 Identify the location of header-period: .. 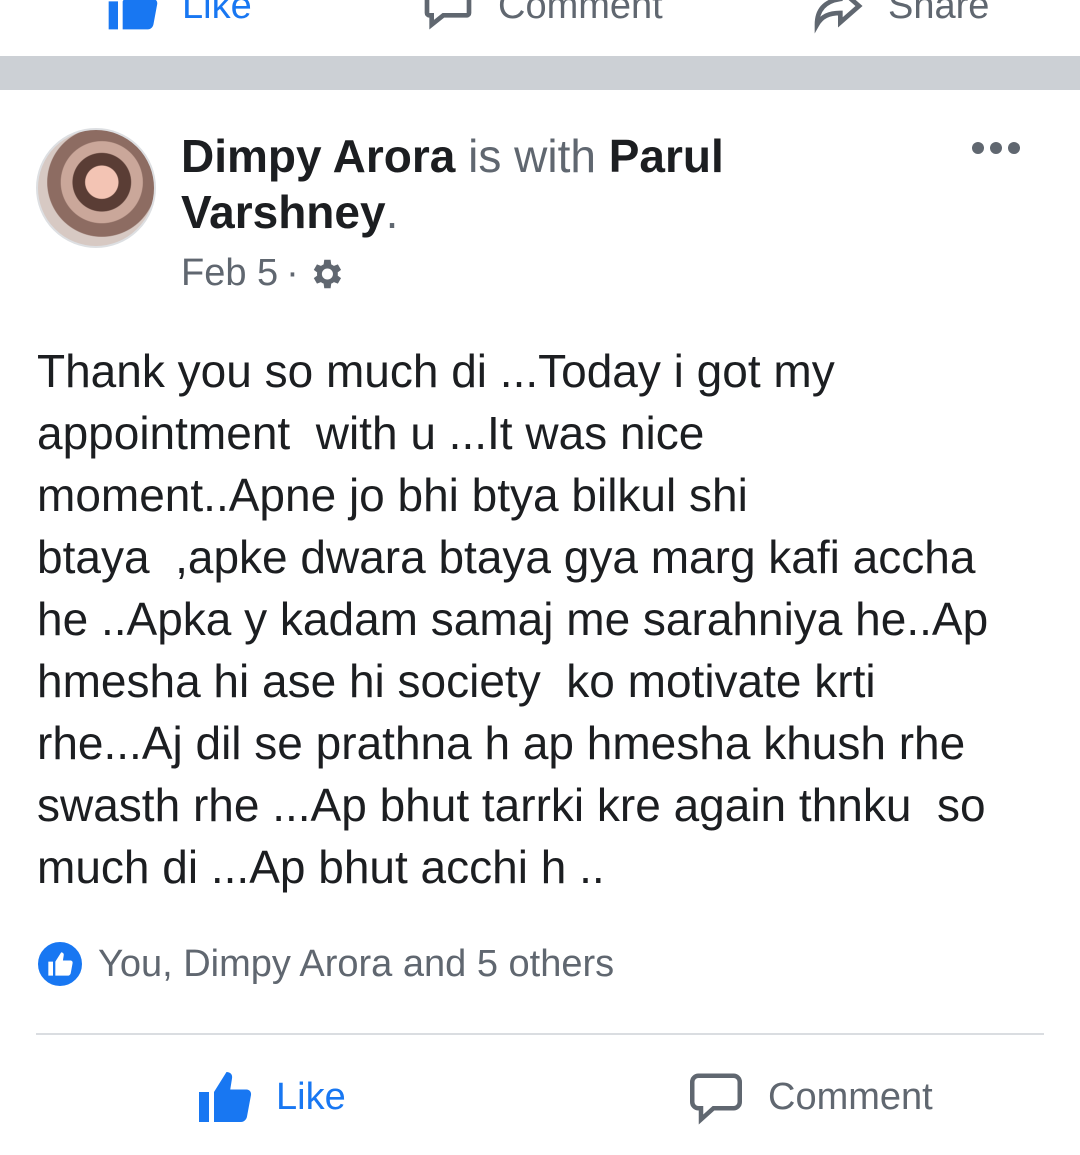
(392, 212).